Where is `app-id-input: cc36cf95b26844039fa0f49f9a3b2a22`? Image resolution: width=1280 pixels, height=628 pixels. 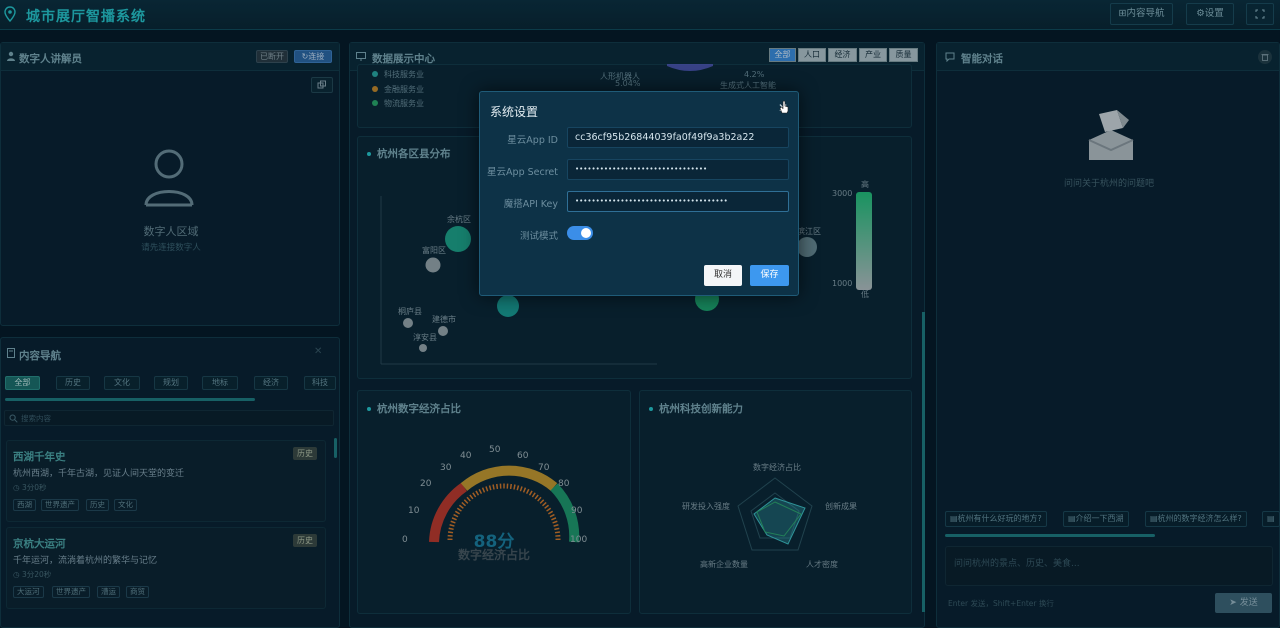 app-id-input: cc36cf95b26844039fa0f49f9a3b2a22 is located at coordinates (678, 137).